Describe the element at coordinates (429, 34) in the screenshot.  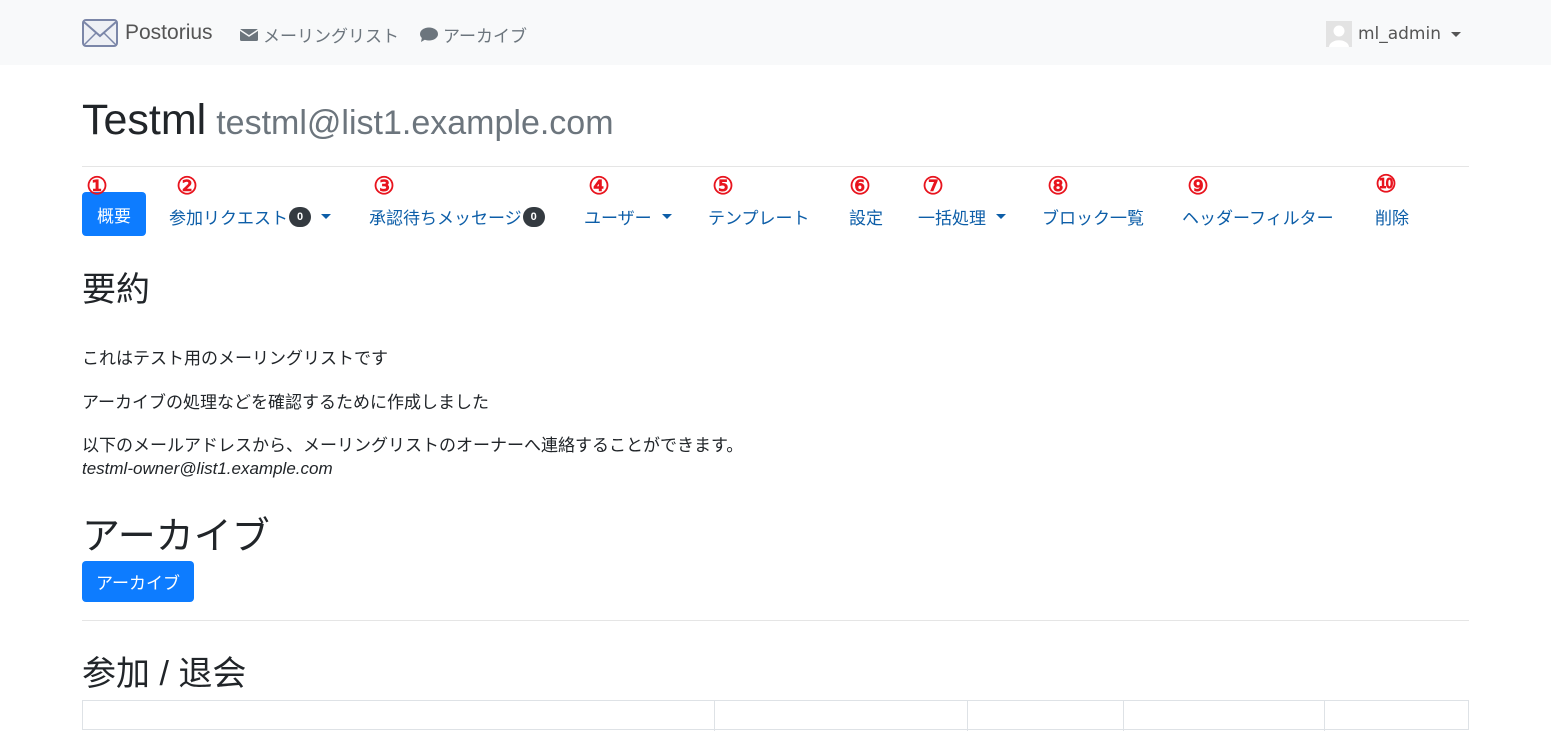
I see `comment-icon` at that location.